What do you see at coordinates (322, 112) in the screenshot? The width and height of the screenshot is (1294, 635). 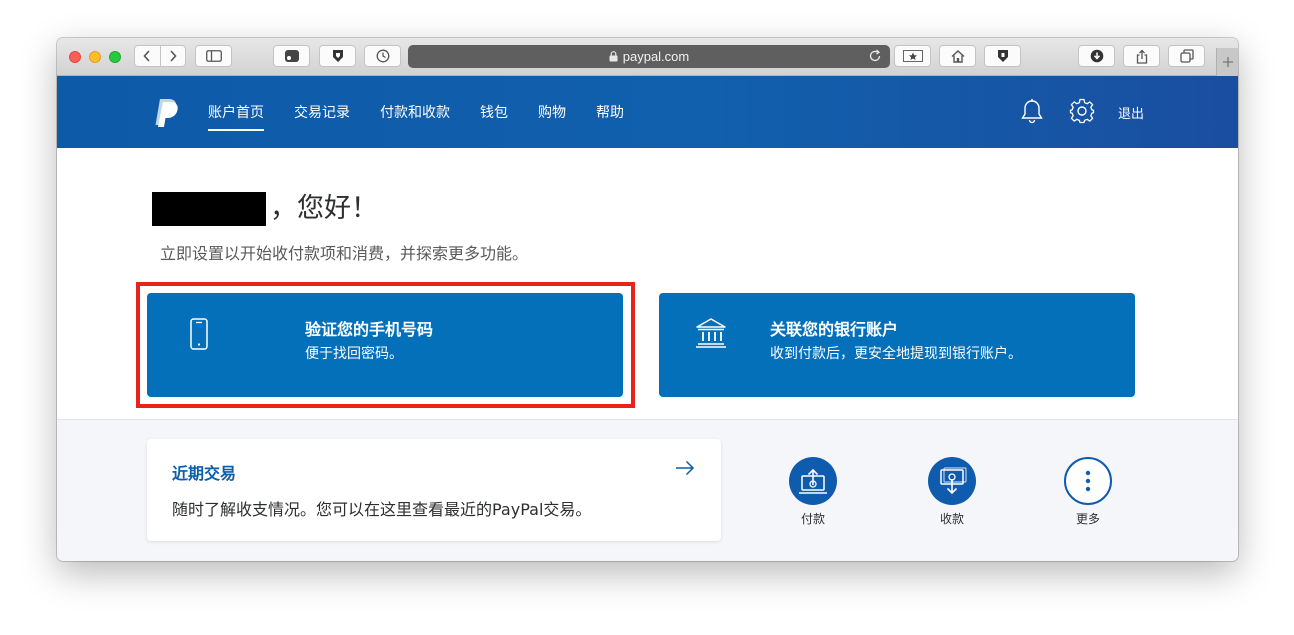 I see `nav-tab-transactions: 交易记录` at bounding box center [322, 112].